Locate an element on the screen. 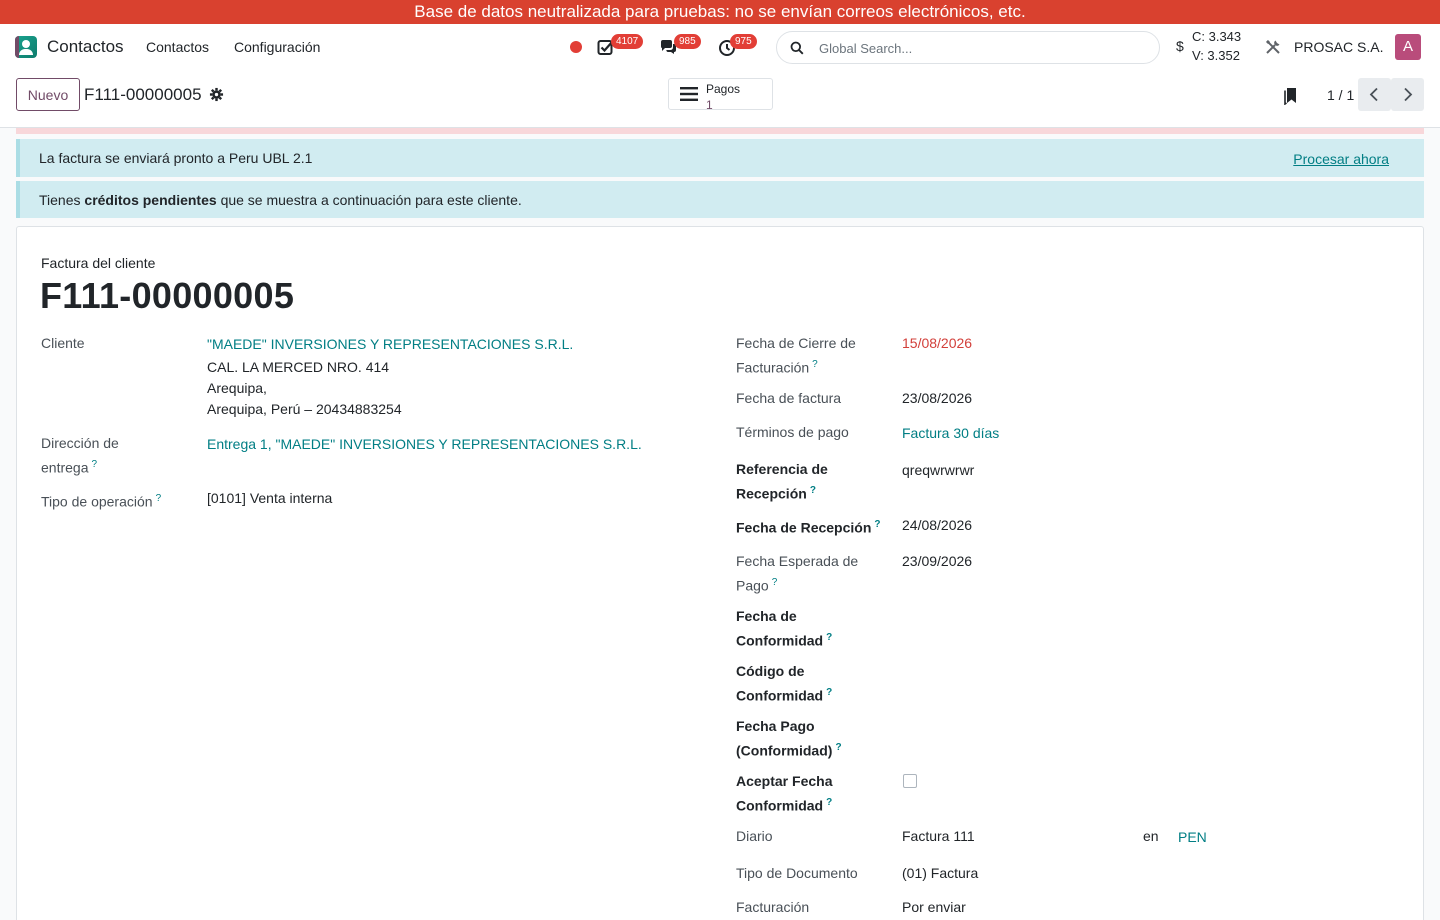 The height and width of the screenshot is (920, 1440). customer-address-line1: CAL. LA MERCED NRO. 414 is located at coordinates (298, 367).